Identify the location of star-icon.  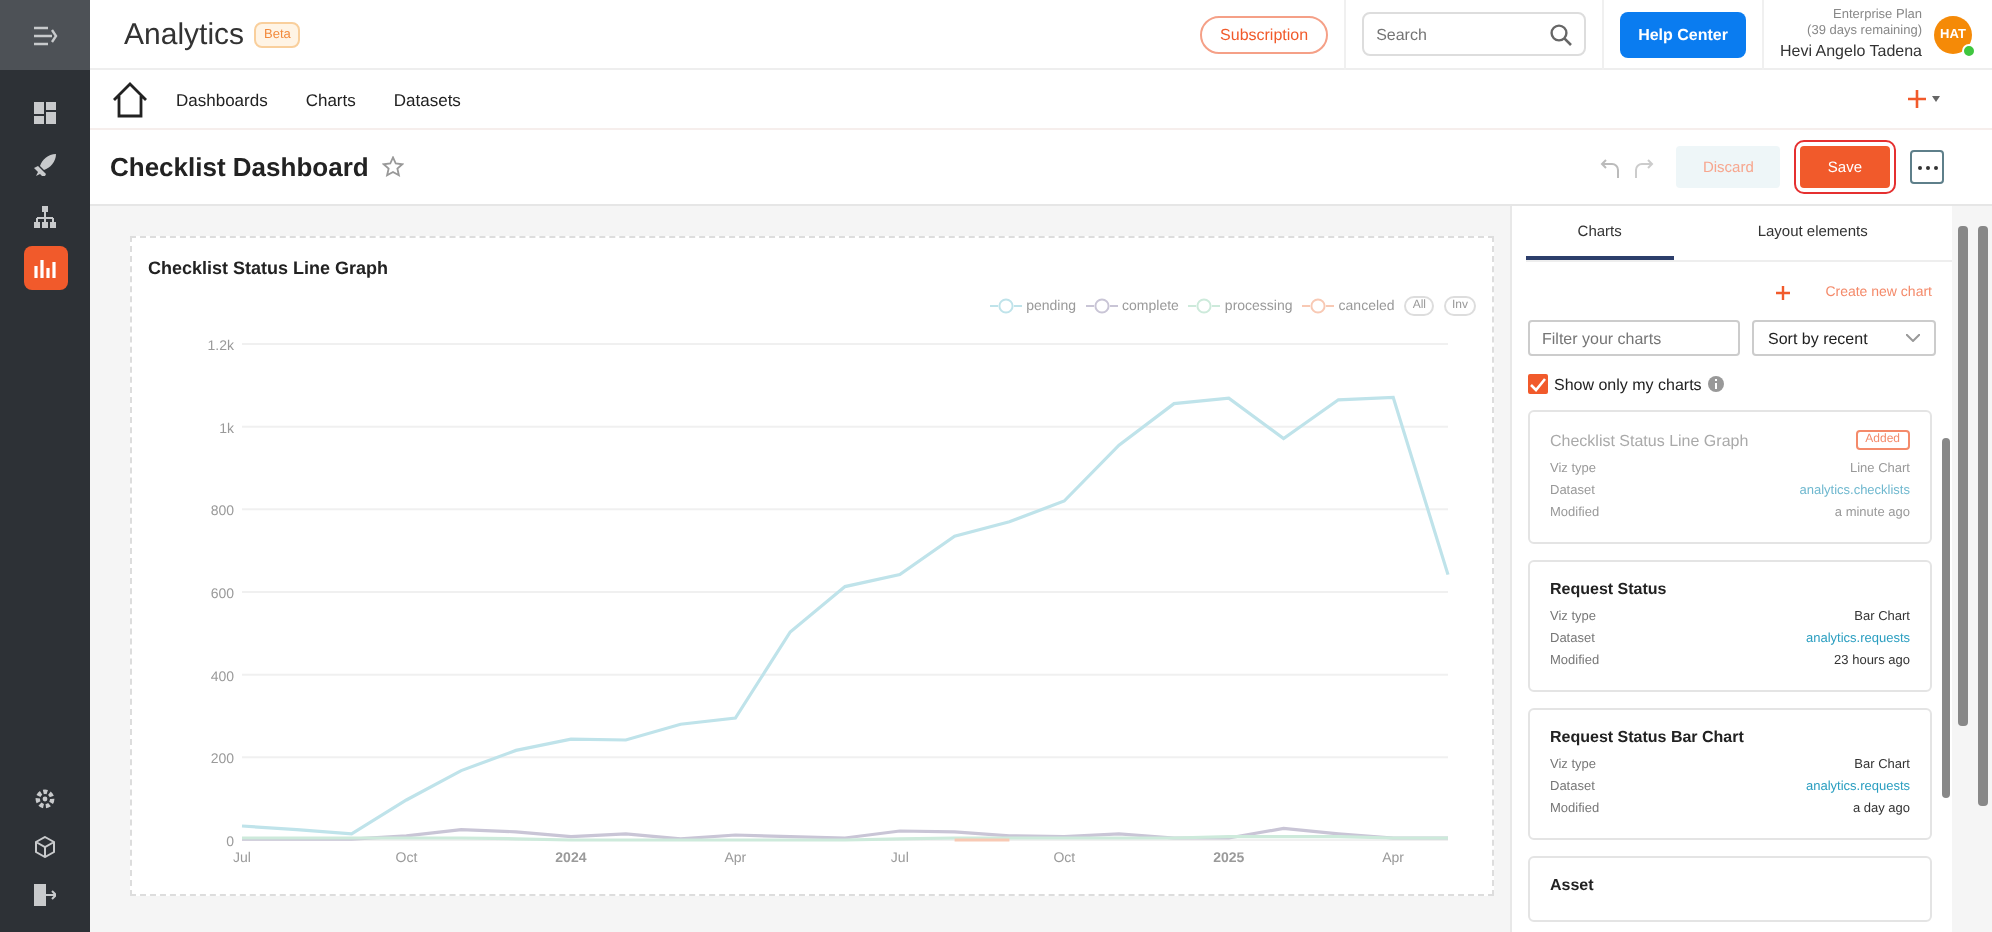
(393, 167).